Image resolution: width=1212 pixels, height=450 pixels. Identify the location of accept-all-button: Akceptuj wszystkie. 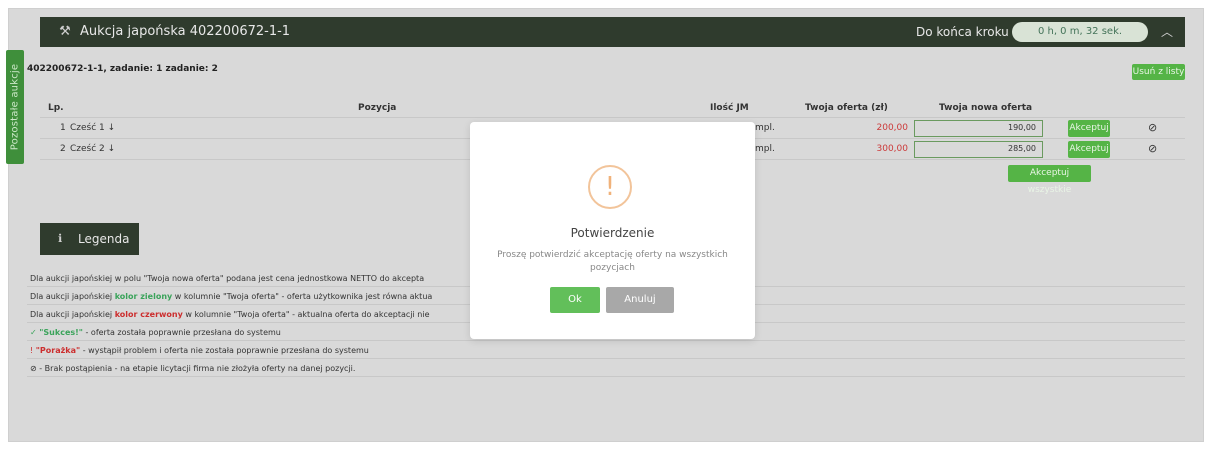
(1049, 180).